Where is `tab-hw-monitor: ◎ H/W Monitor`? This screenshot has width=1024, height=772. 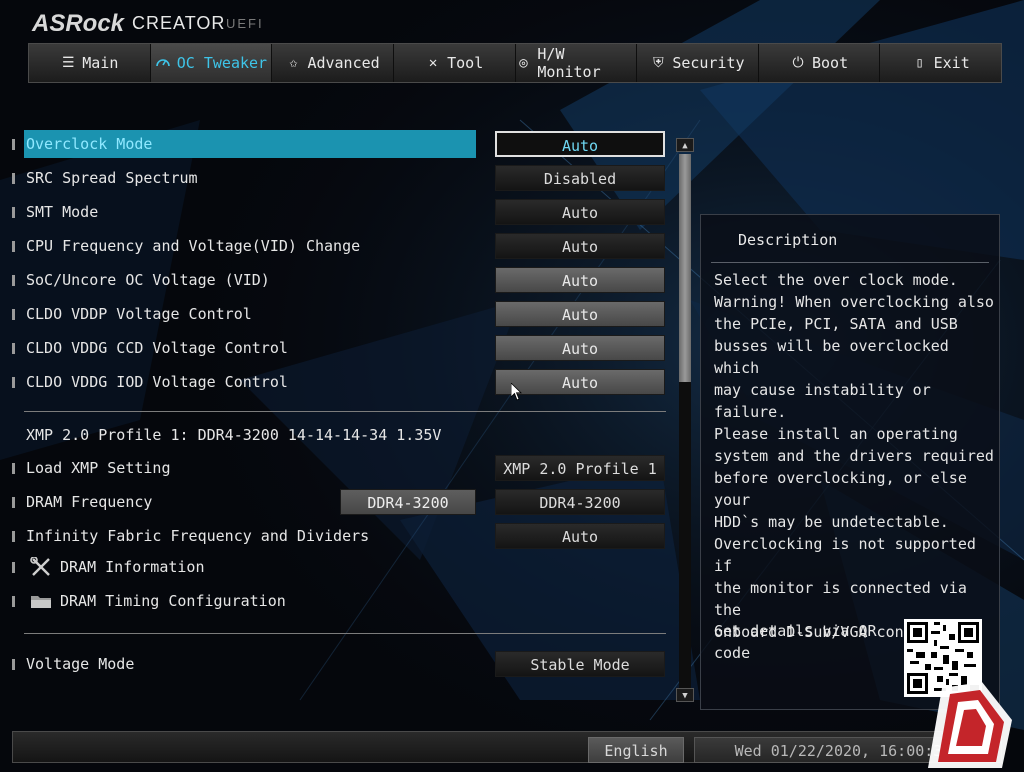 tab-hw-monitor: ◎ H/W Monitor is located at coordinates (577, 63).